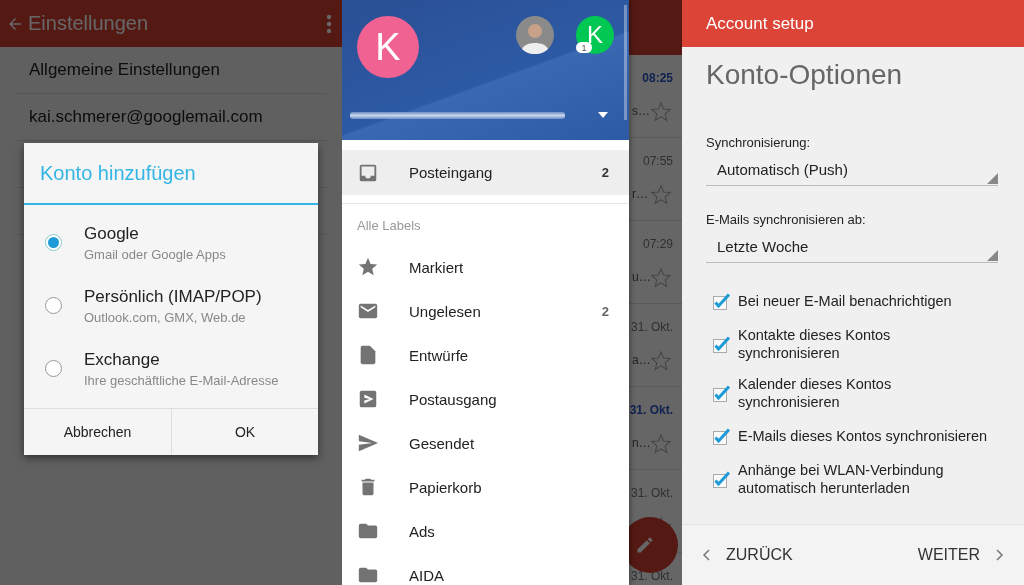 The height and width of the screenshot is (585, 1024). What do you see at coordinates (651, 410) in the screenshot?
I see `message-time: 31. Okt.` at bounding box center [651, 410].